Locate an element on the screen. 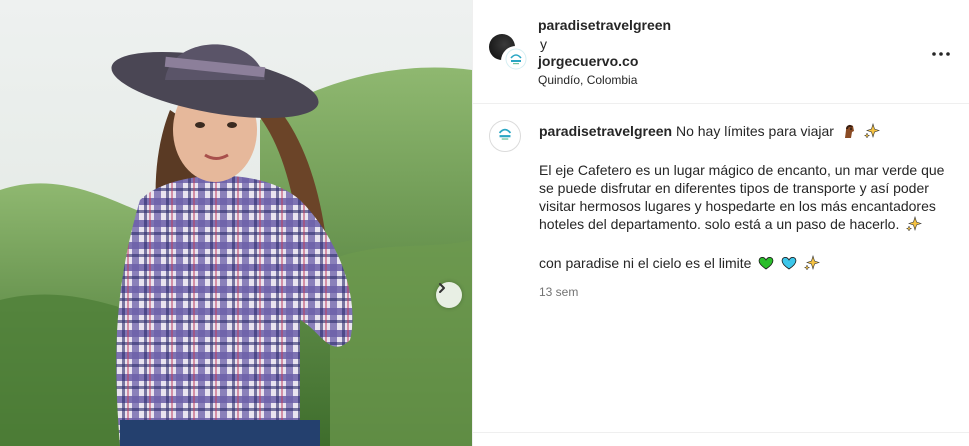  post-timestamp: 13 sem is located at coordinates (744, 292).